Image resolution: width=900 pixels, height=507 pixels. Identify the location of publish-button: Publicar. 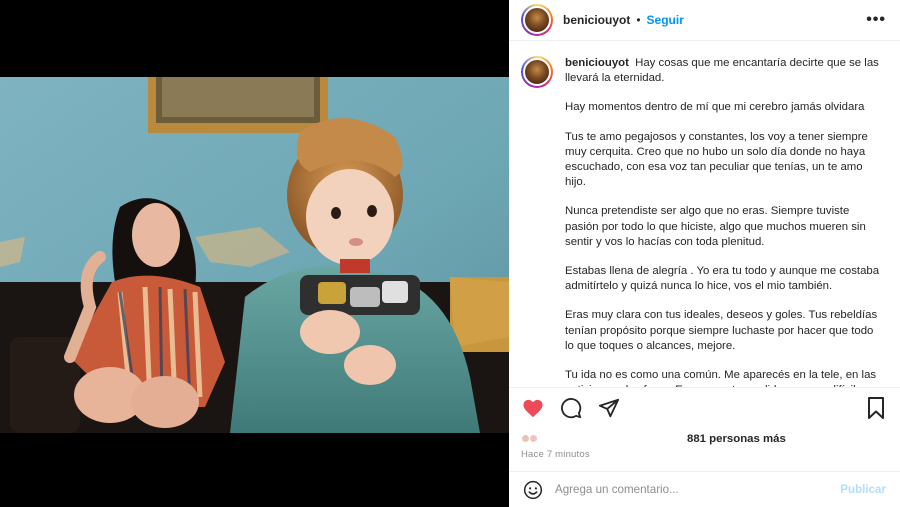
(863, 489).